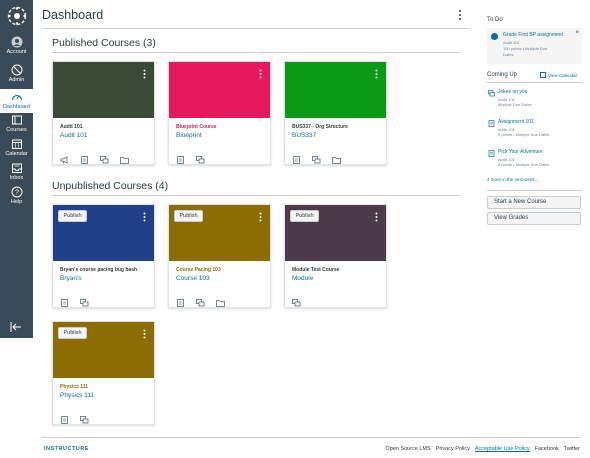 The height and width of the screenshot is (458, 590). Describe the element at coordinates (16, 192) in the screenshot. I see `help-icon: ?` at that location.